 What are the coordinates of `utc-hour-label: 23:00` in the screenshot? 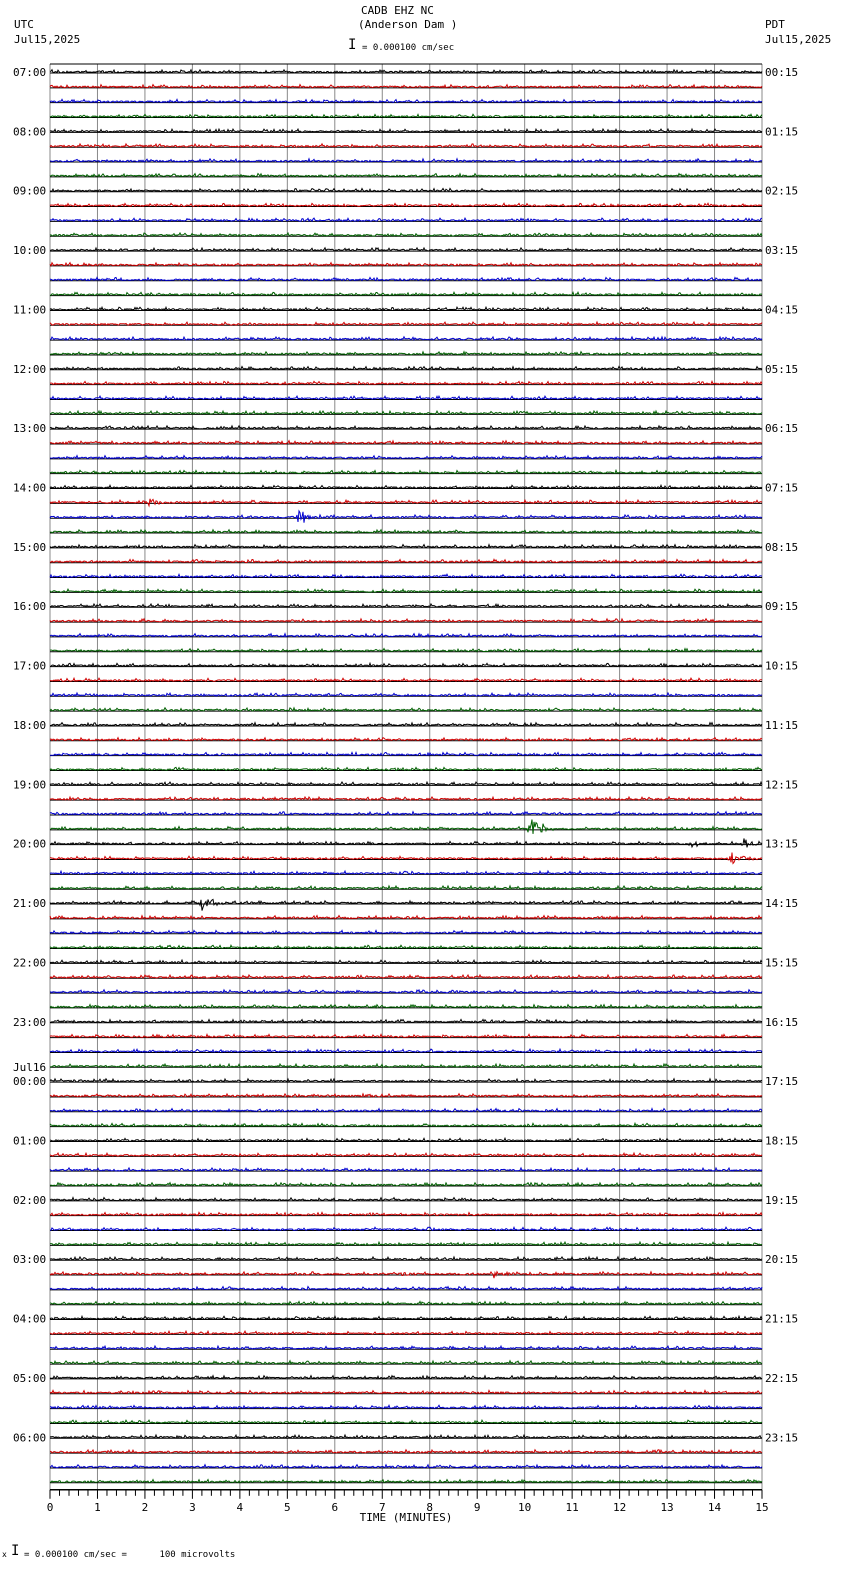 It's located at (29, 1022).